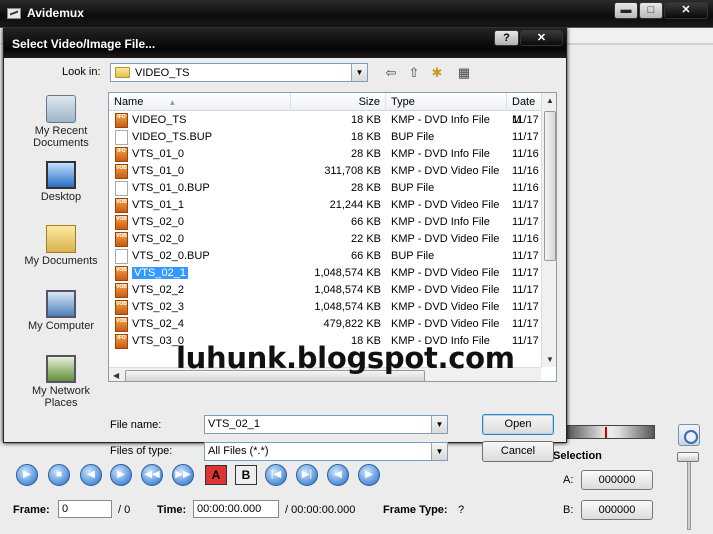  I want to click on next-black-frame-button: ▶, so click(369, 475).